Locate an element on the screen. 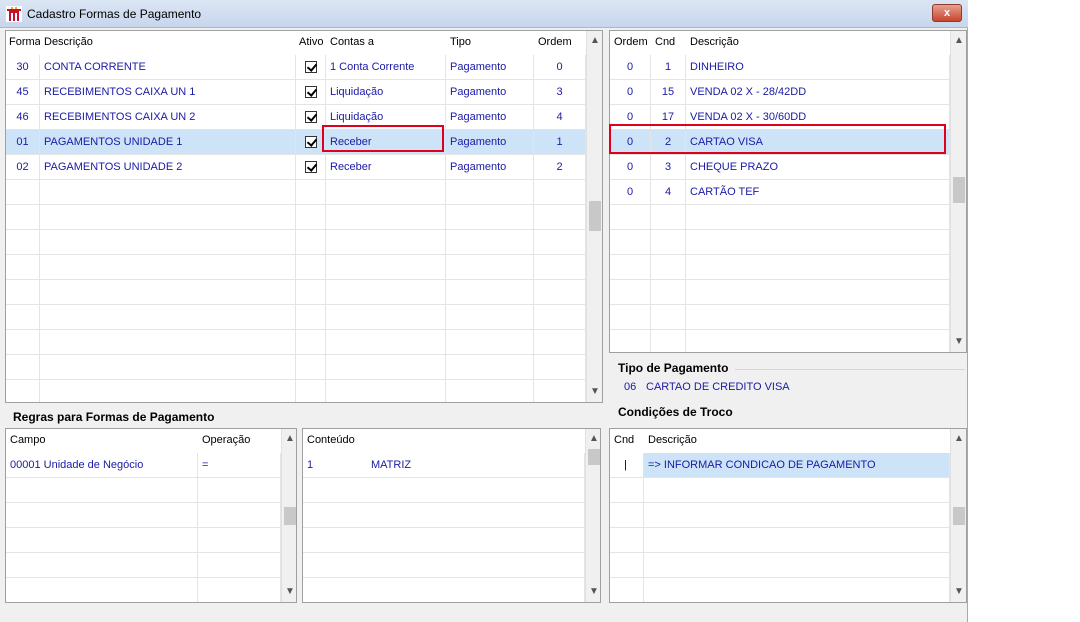 This screenshot has height=622, width=1080. conteudo-code: 1 is located at coordinates (310, 465).